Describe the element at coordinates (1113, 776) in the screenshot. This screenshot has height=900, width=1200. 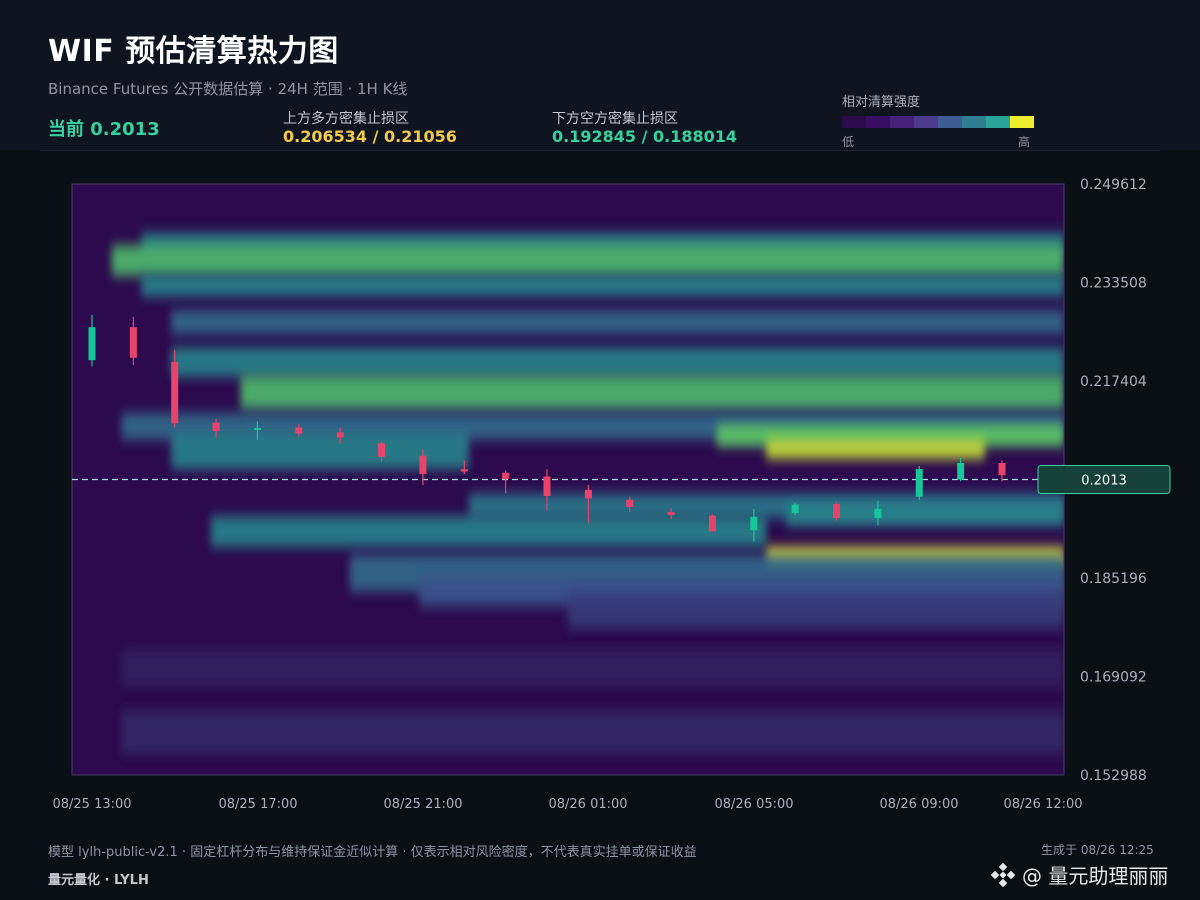
I see `y-tick-label: 0.152988` at that location.